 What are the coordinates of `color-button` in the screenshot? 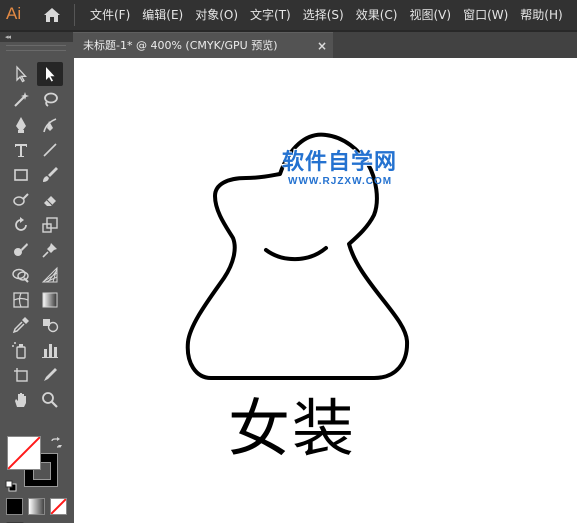 It's located at (14, 506).